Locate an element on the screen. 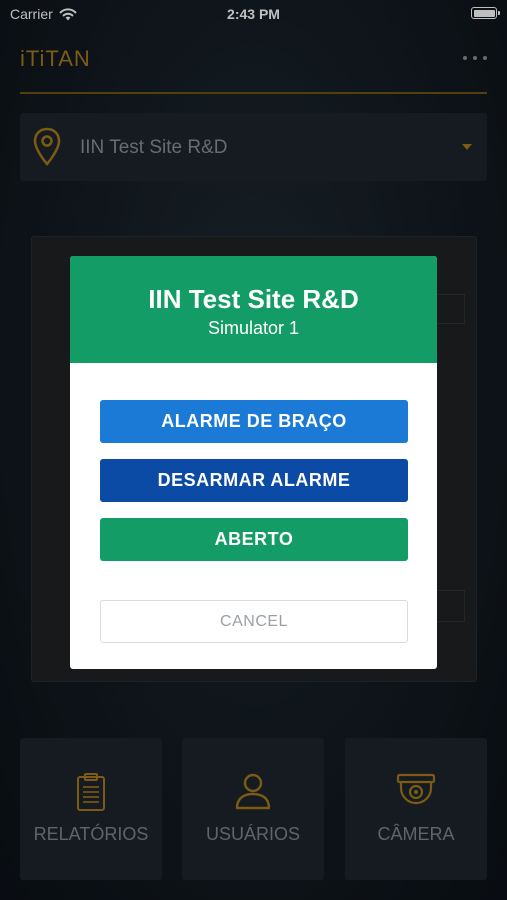 This screenshot has height=900, width=507. arm-alarm-button: ALARME DE BRAÇO is located at coordinates (254, 421).